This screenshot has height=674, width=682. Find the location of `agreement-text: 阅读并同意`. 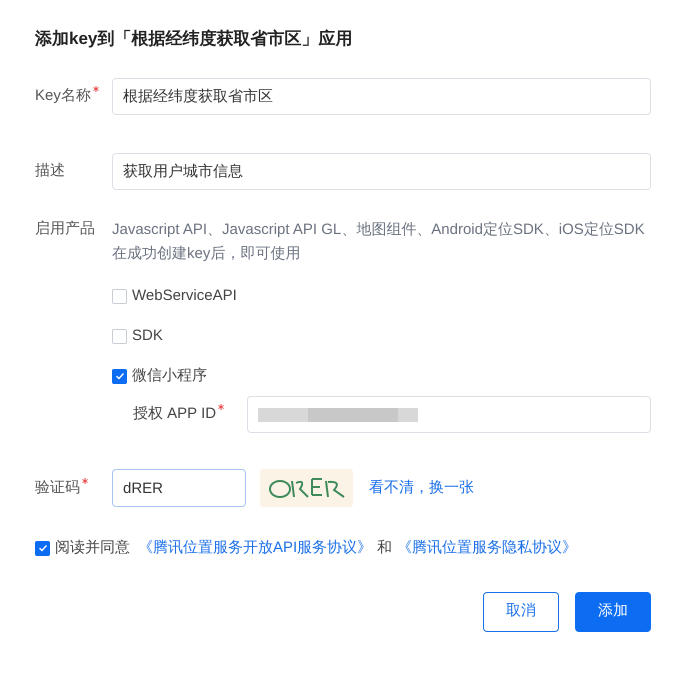

agreement-text: 阅读并同意 is located at coordinates (92, 548).